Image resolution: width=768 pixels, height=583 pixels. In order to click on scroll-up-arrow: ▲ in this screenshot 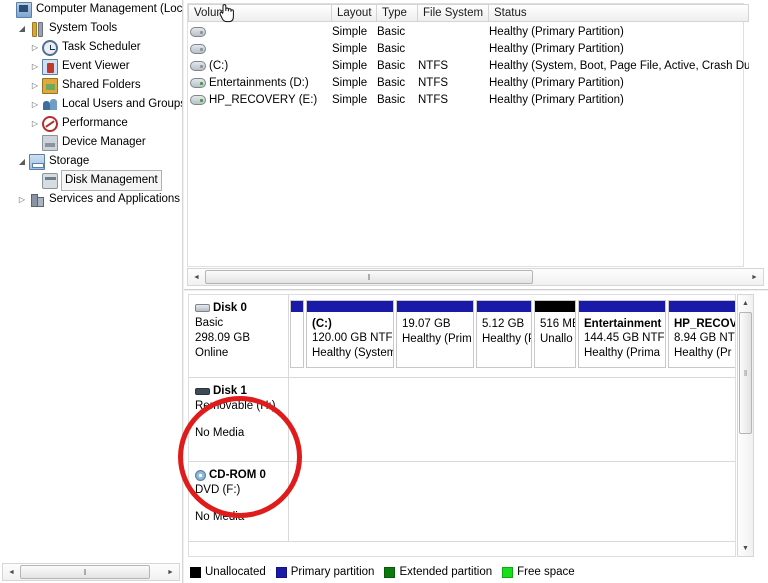, I will do `click(745, 303)`.